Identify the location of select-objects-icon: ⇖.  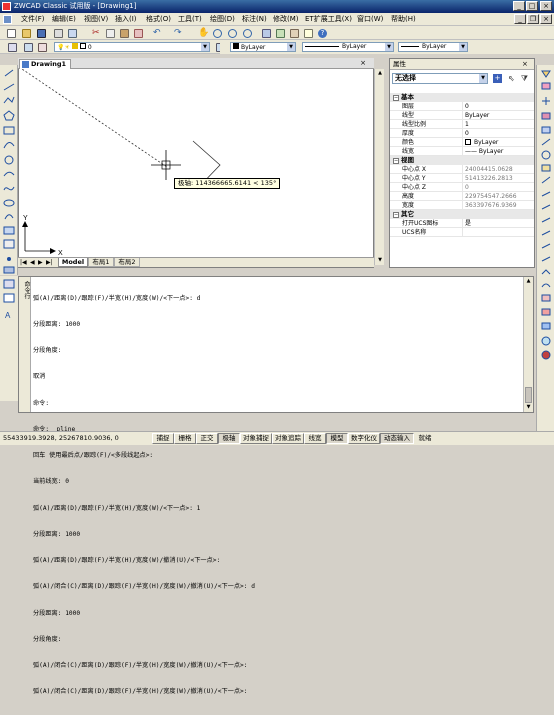
(511, 78).